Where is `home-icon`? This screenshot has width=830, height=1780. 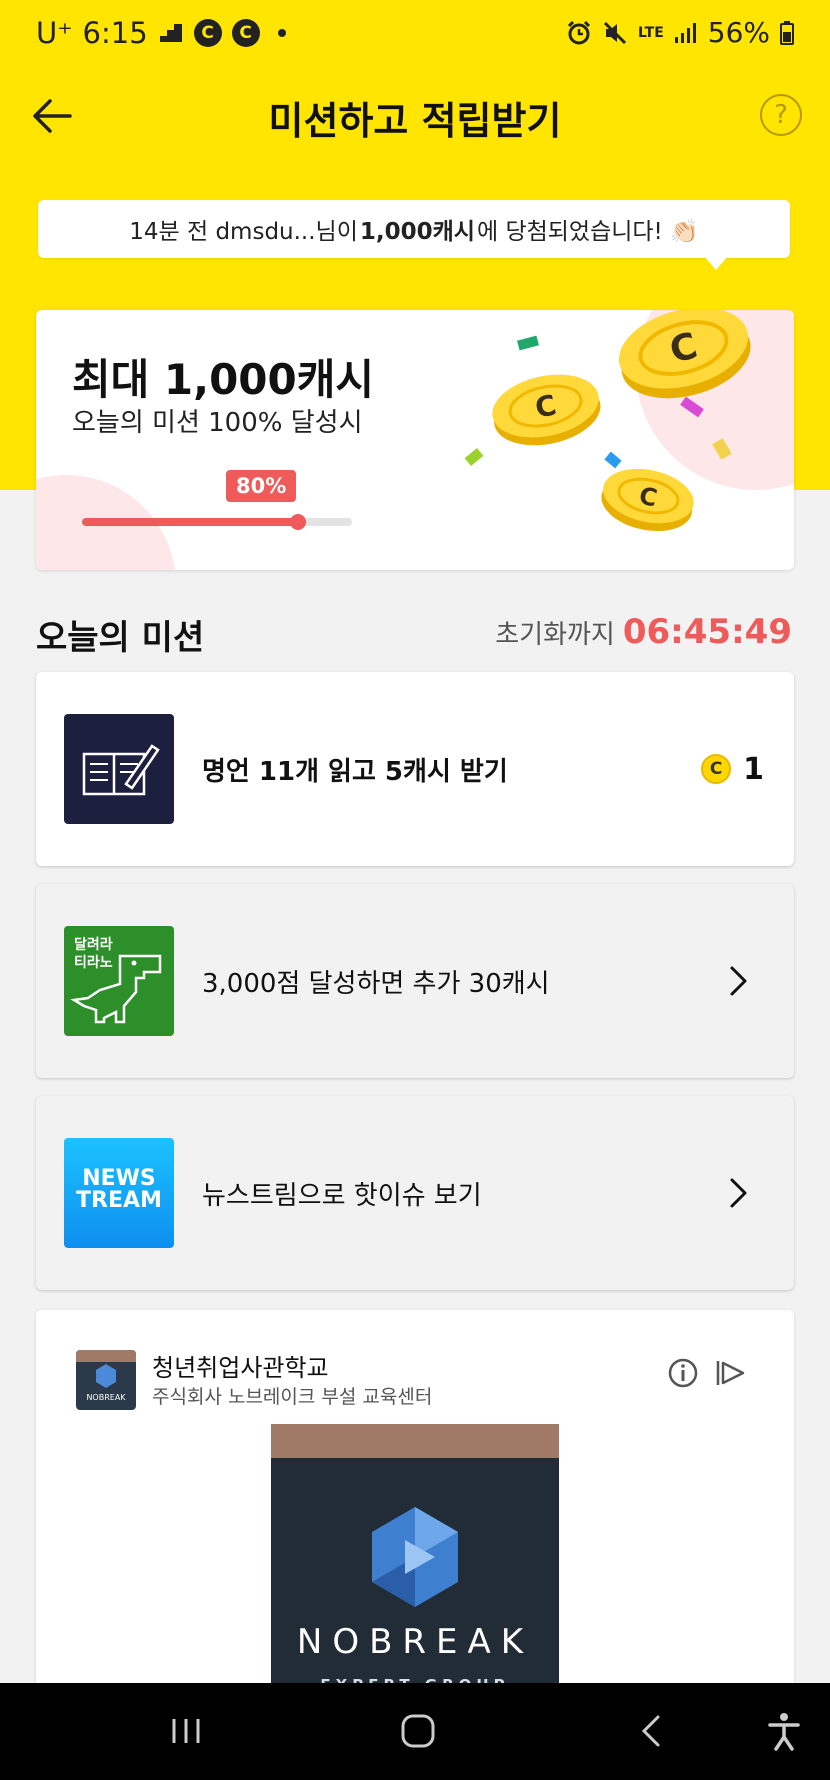
home-icon is located at coordinates (418, 1731).